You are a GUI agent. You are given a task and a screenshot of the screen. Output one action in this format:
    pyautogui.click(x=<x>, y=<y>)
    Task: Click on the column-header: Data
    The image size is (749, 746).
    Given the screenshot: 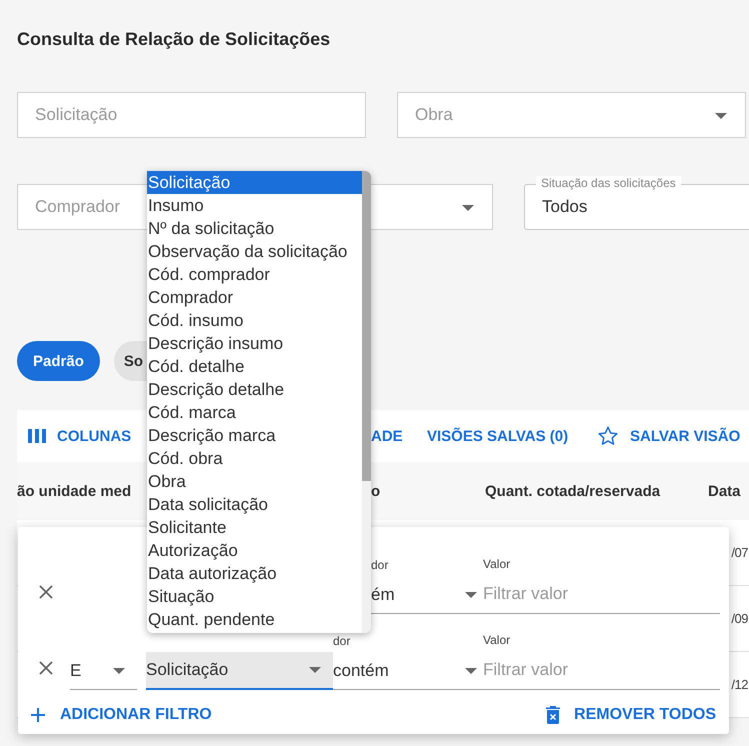 What is the action you would take?
    pyautogui.click(x=725, y=491)
    